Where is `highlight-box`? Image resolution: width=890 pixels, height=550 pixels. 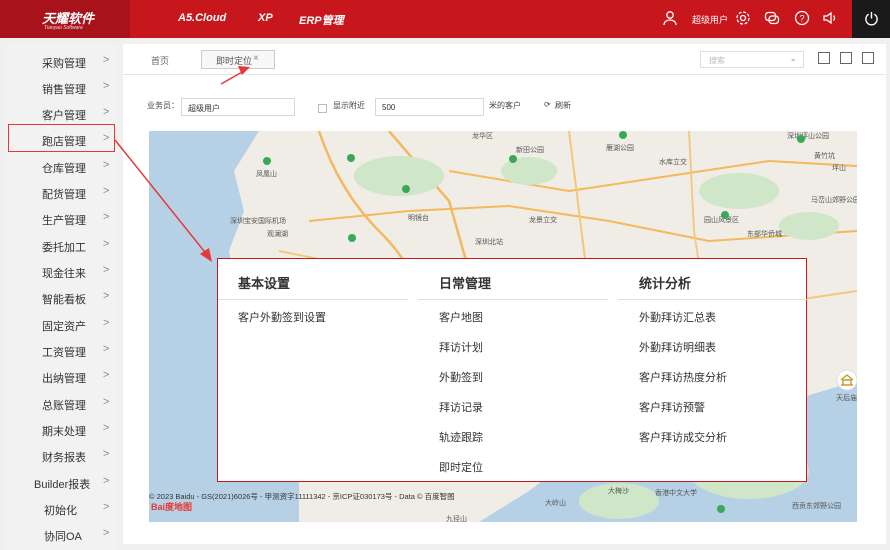 highlight-box is located at coordinates (61, 138).